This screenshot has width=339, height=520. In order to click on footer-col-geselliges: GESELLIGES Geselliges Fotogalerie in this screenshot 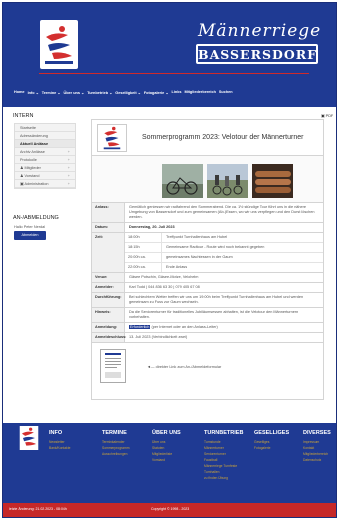, I will do `click(272, 440)`.